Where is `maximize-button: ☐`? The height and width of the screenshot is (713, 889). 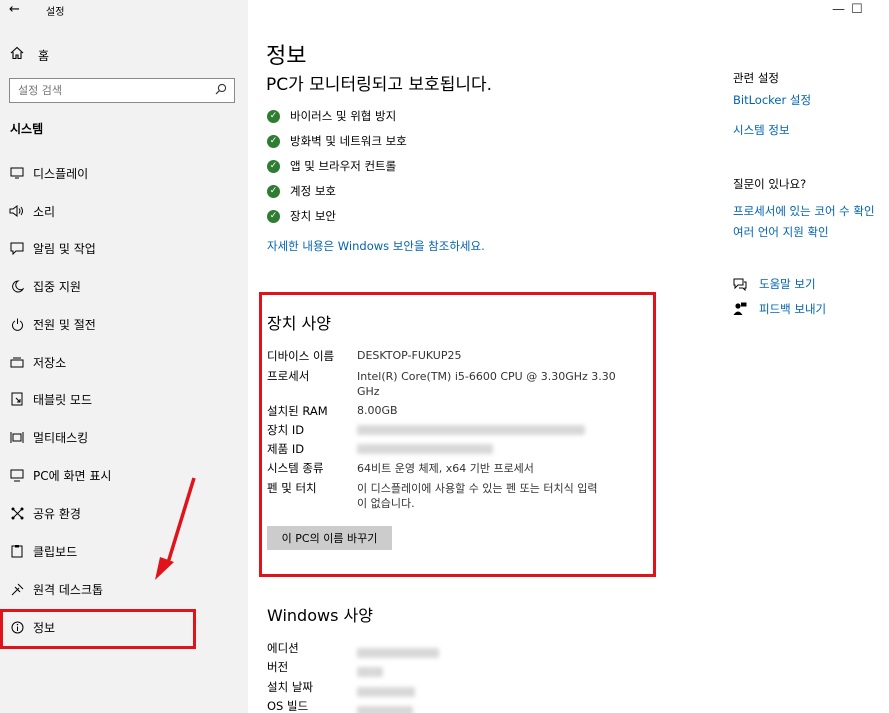 maximize-button: ☐ is located at coordinates (857, 9).